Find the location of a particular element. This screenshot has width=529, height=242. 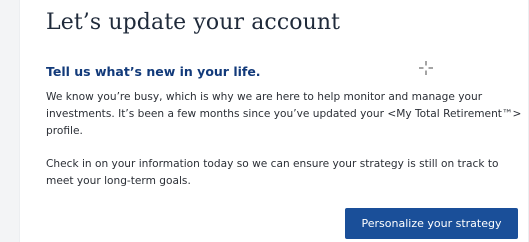

personalize-strategy-button: Personalize your strategy is located at coordinates (431, 223).